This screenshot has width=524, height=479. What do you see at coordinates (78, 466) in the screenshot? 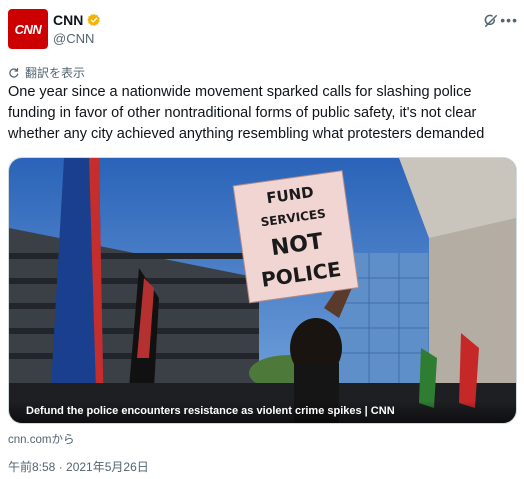
I see `timestamp: 午前8:58 · 2021年5月26日` at bounding box center [78, 466].